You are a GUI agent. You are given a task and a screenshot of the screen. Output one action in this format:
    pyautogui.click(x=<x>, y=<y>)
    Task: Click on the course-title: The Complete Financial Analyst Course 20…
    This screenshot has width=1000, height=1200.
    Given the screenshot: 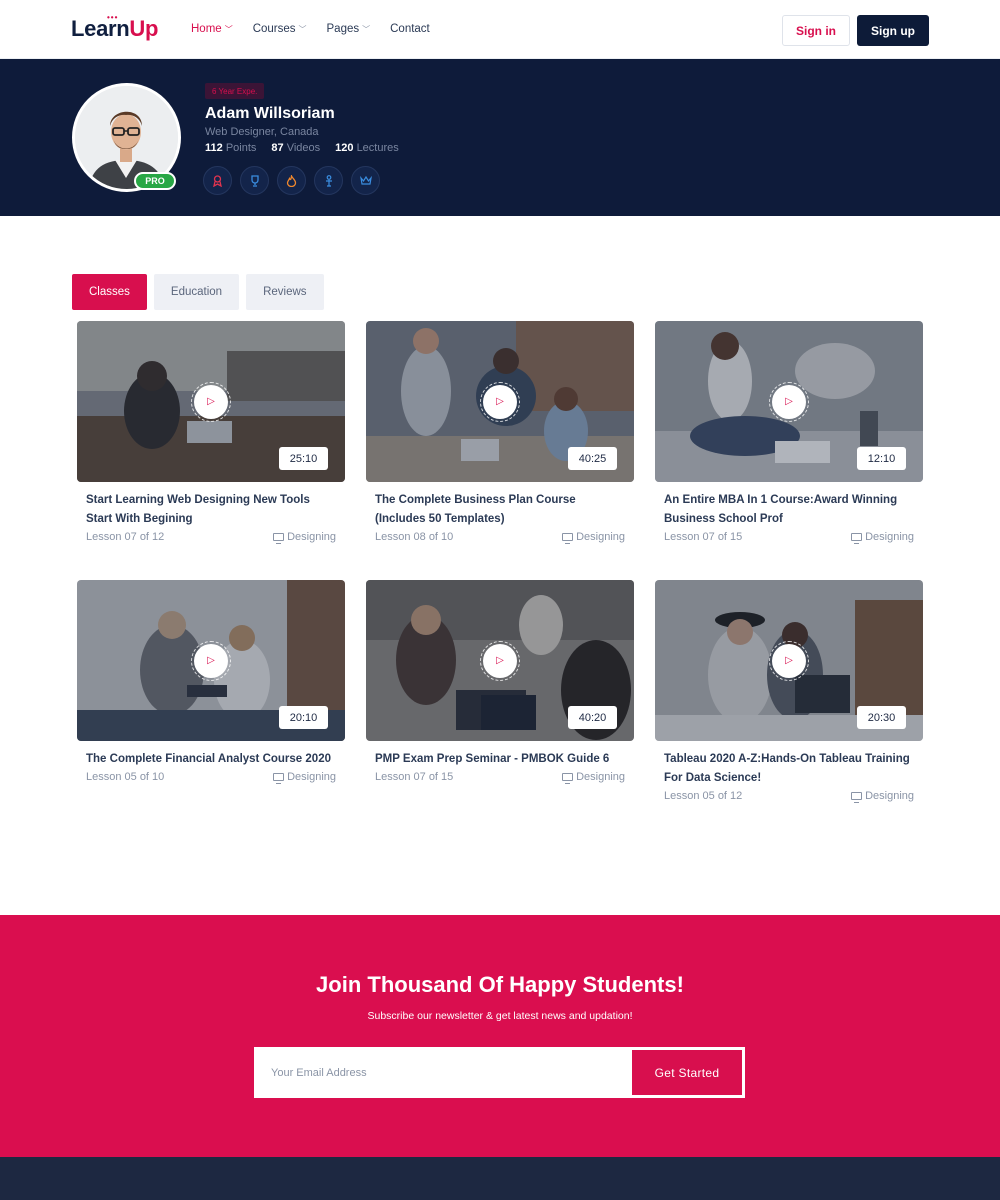 What is the action you would take?
    pyautogui.click(x=211, y=759)
    